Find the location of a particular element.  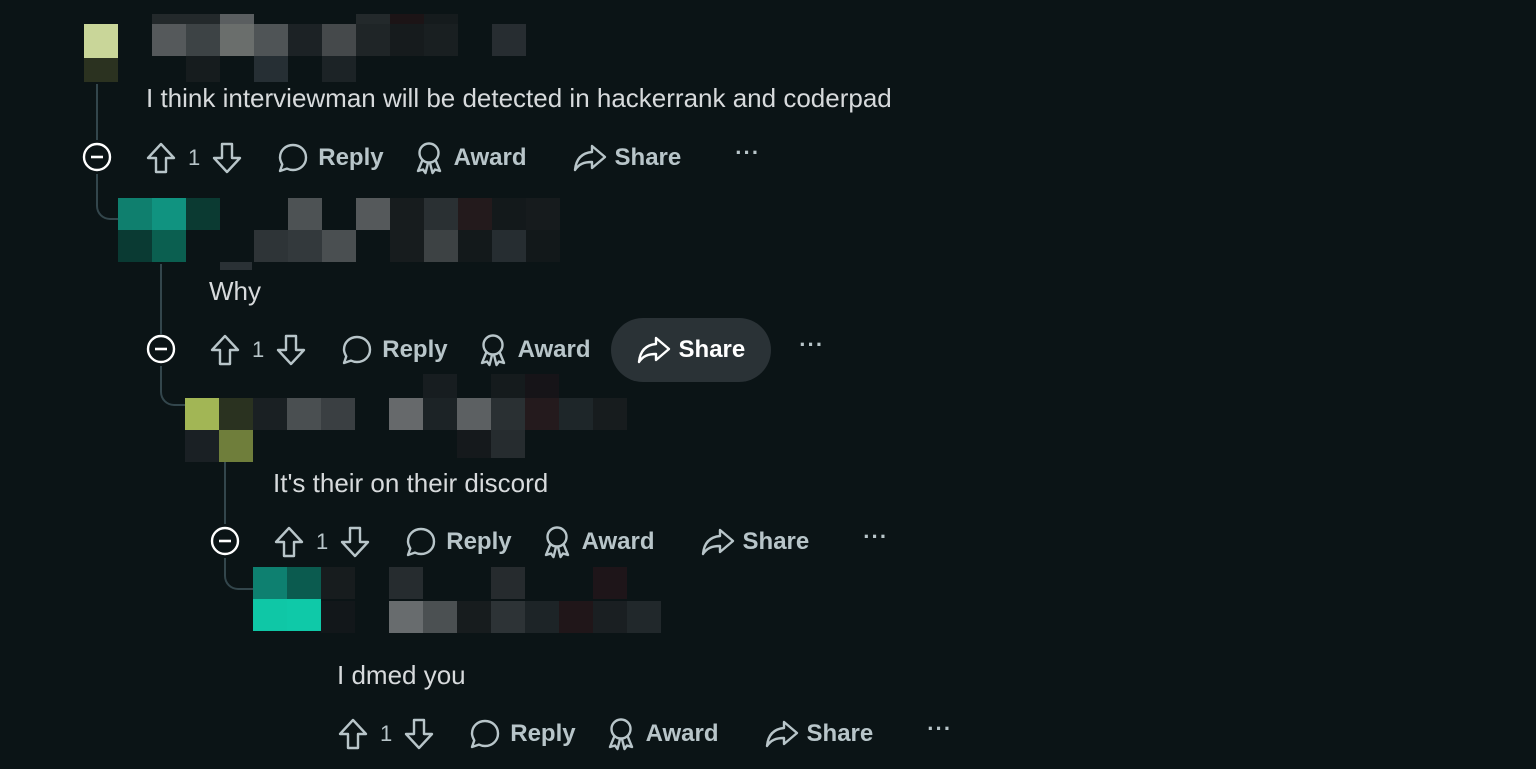

comment-body: It's their on their discord is located at coordinates (411, 483).